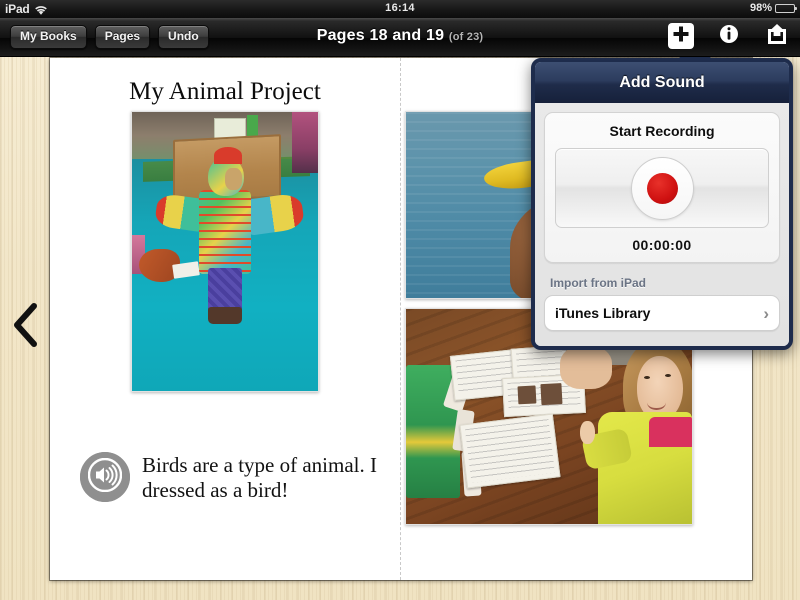  I want to click on battery-icon, so click(786, 8).